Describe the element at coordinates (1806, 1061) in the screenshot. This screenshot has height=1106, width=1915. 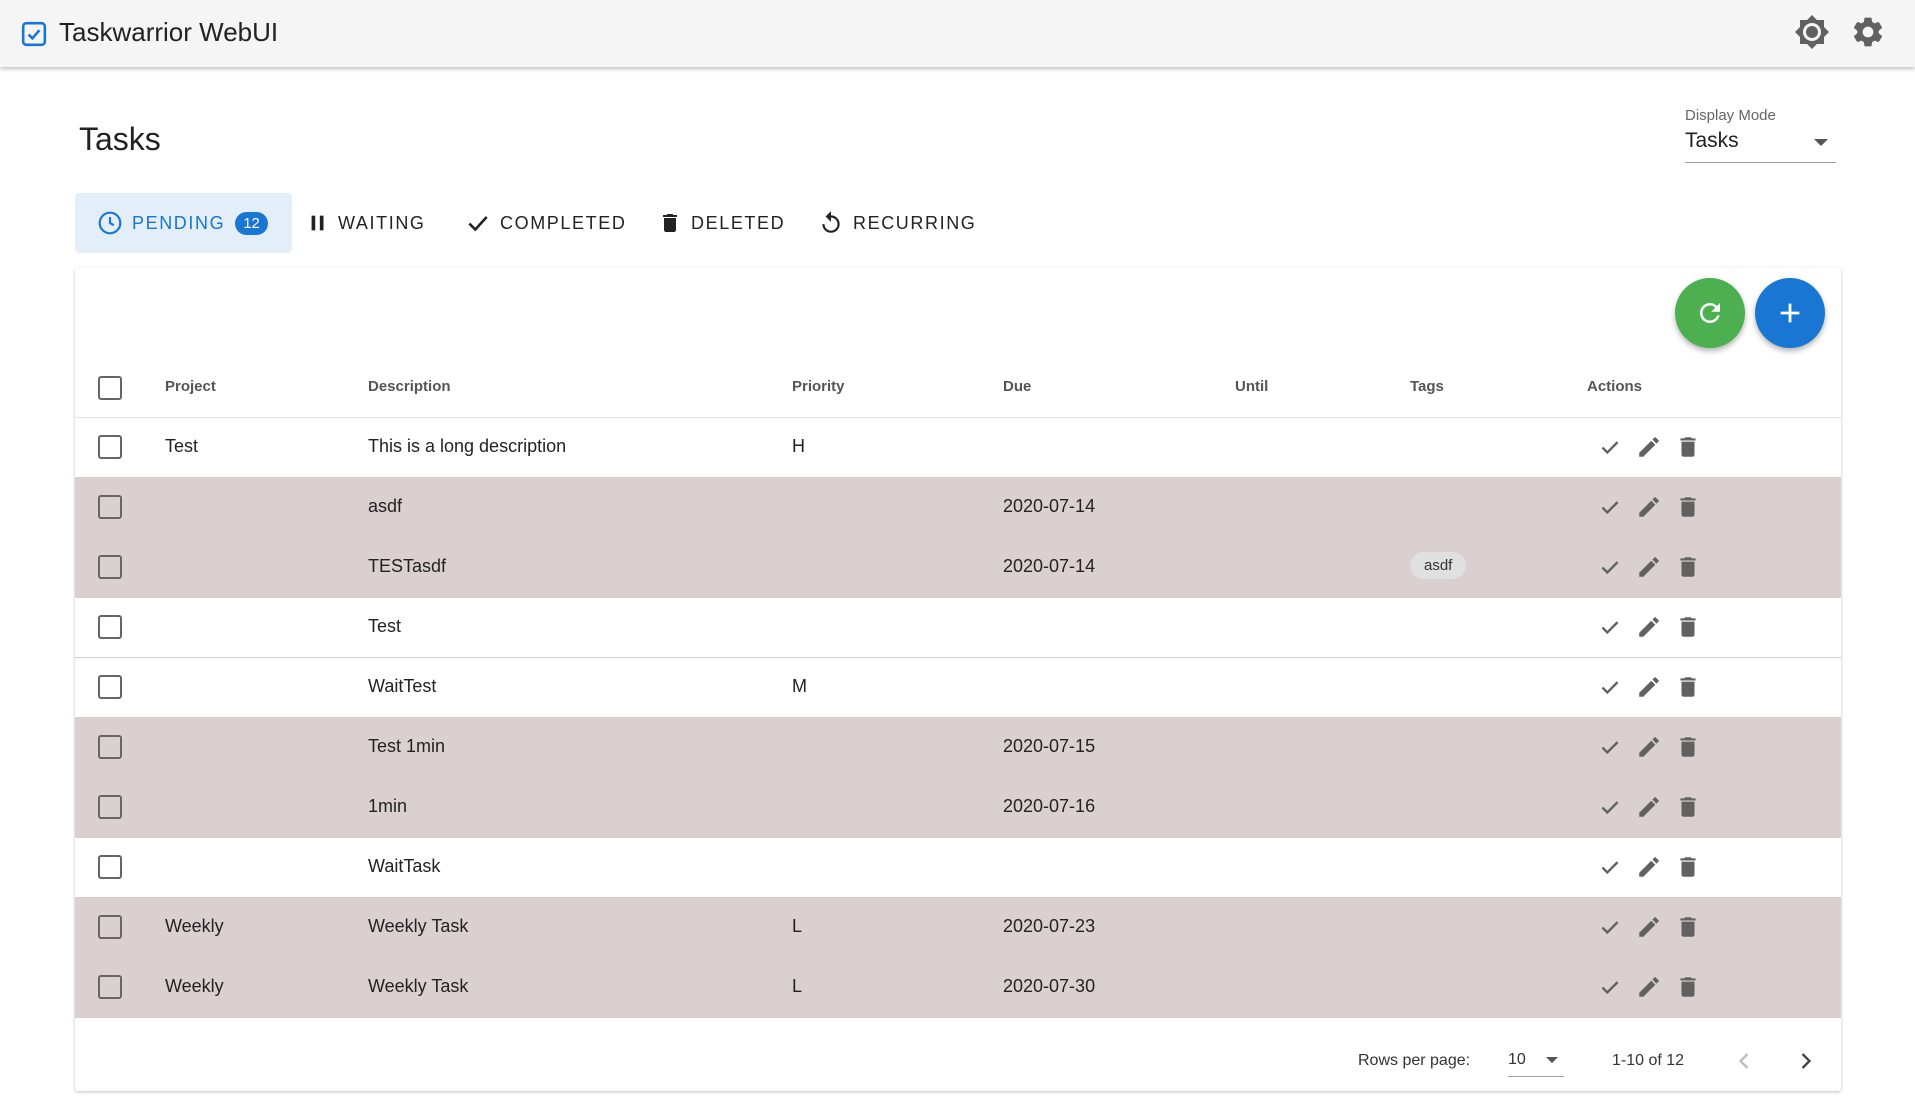
I see `next-page-icon` at that location.